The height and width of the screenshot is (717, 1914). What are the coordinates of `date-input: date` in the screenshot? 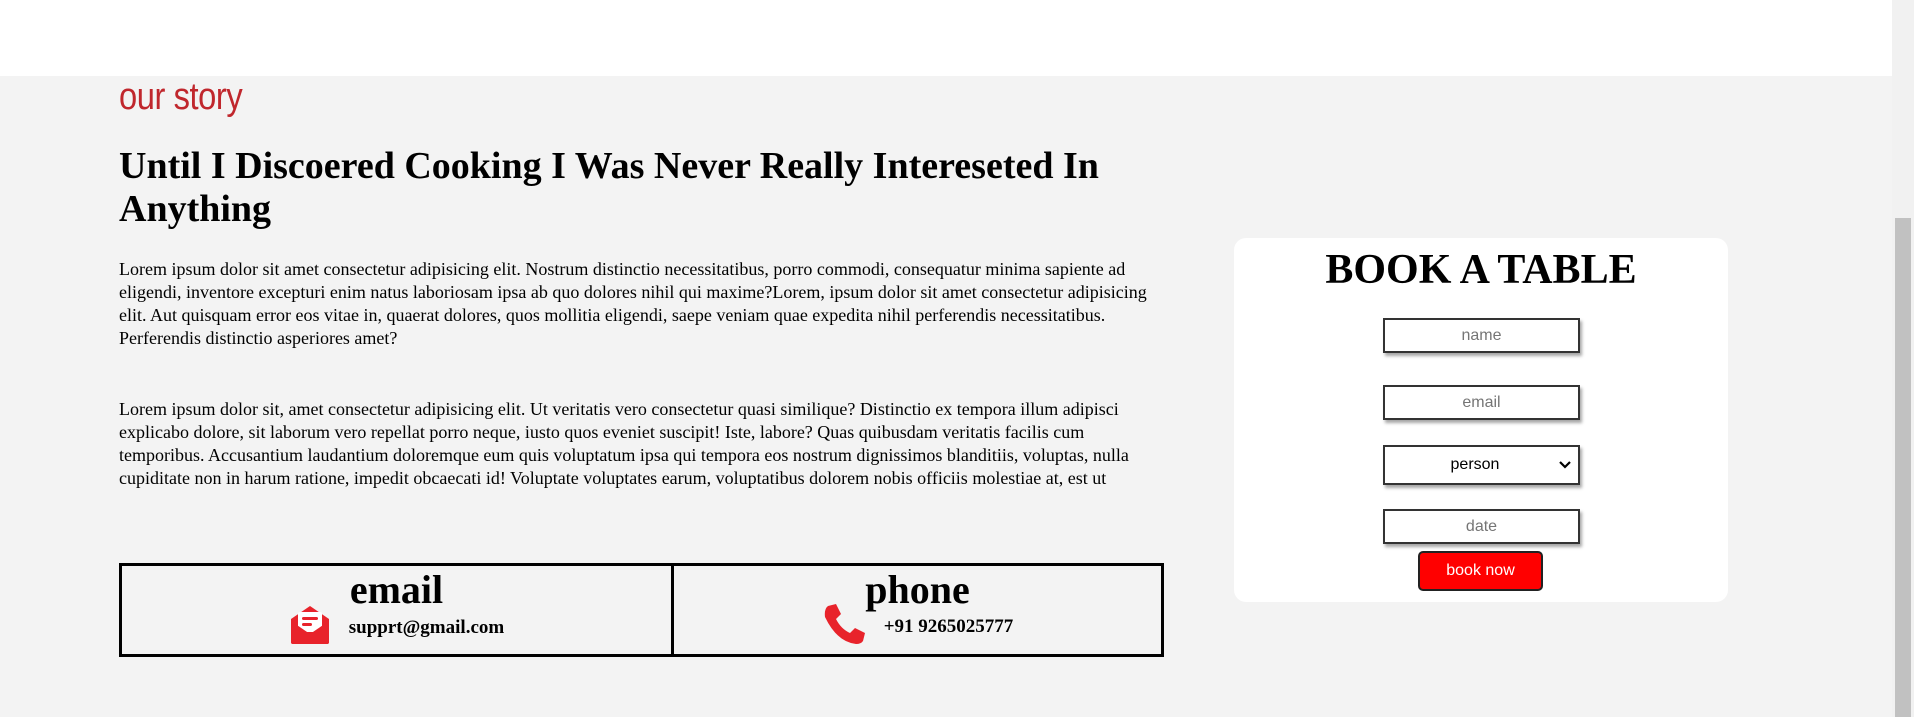 It's located at (1481, 526).